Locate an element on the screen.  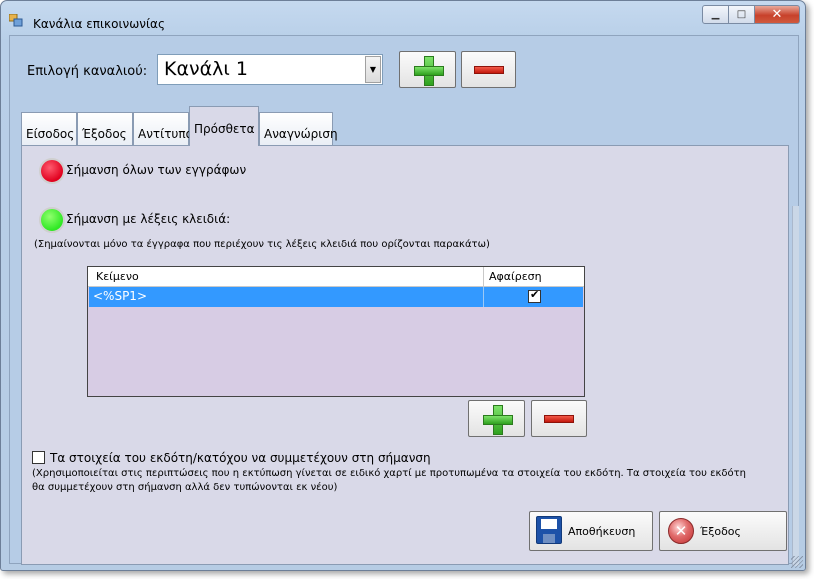
remove-checkbox is located at coordinates (534, 295).